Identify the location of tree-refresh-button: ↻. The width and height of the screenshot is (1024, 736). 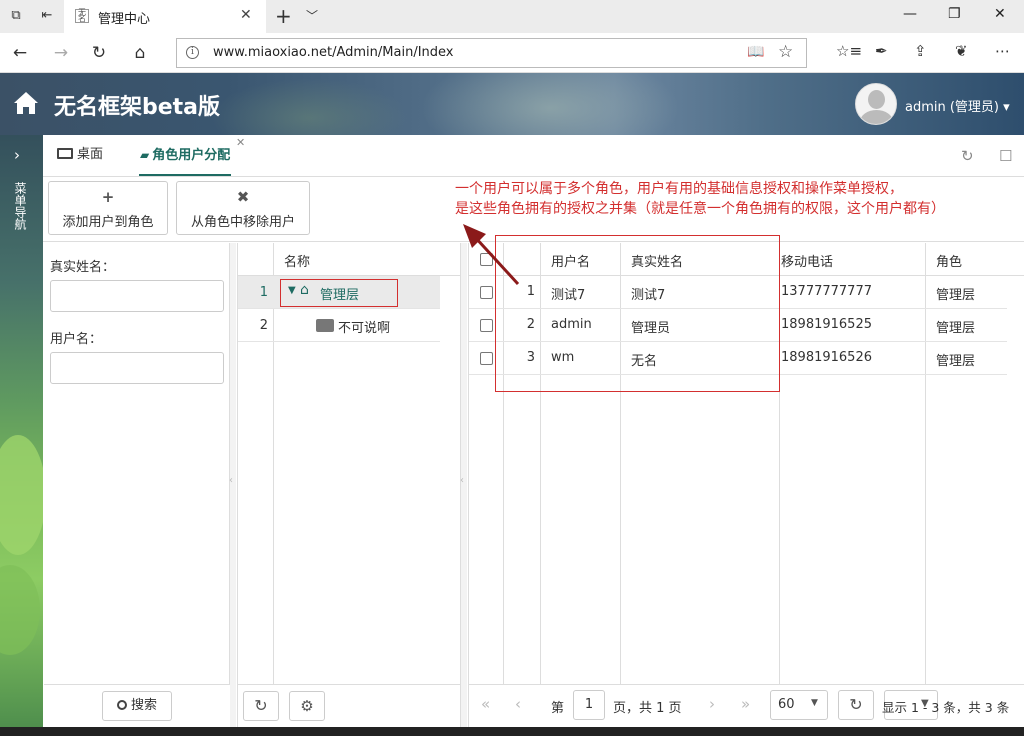
(261, 706).